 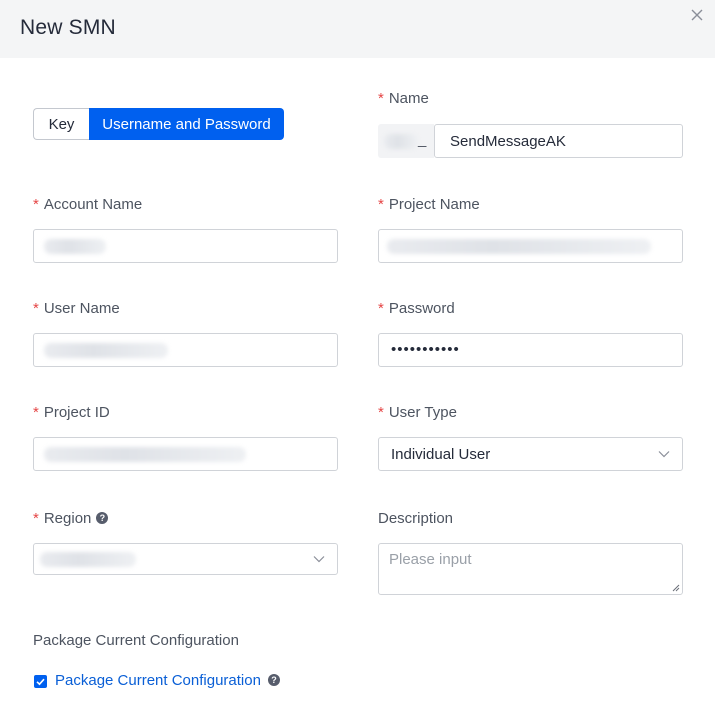 I want to click on description-textarea: Please input, so click(x=530, y=569).